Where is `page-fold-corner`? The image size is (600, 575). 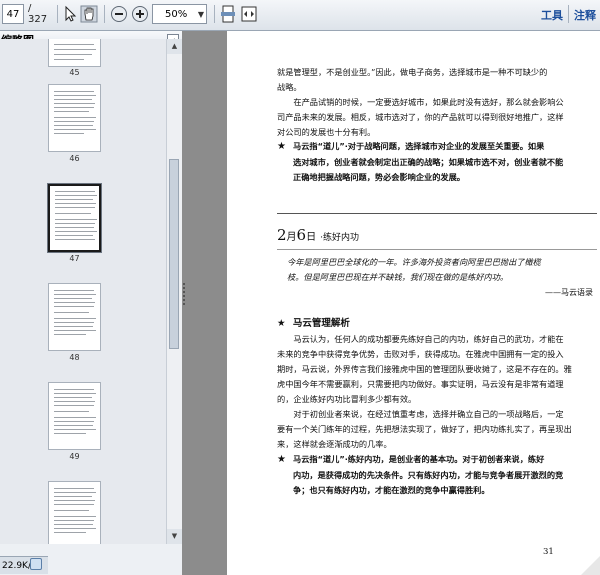 page-fold-corner is located at coordinates (590, 562).